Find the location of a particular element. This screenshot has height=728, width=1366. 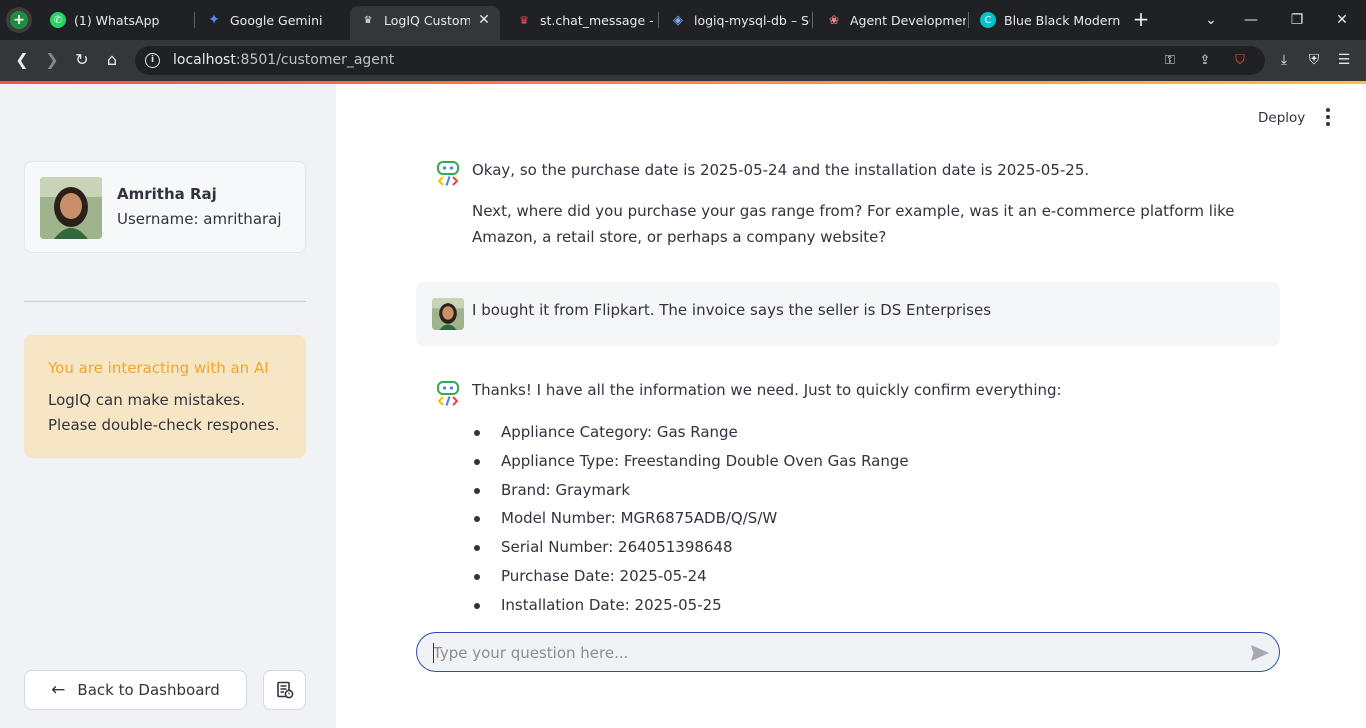

send-button is located at coordinates (1260, 653).